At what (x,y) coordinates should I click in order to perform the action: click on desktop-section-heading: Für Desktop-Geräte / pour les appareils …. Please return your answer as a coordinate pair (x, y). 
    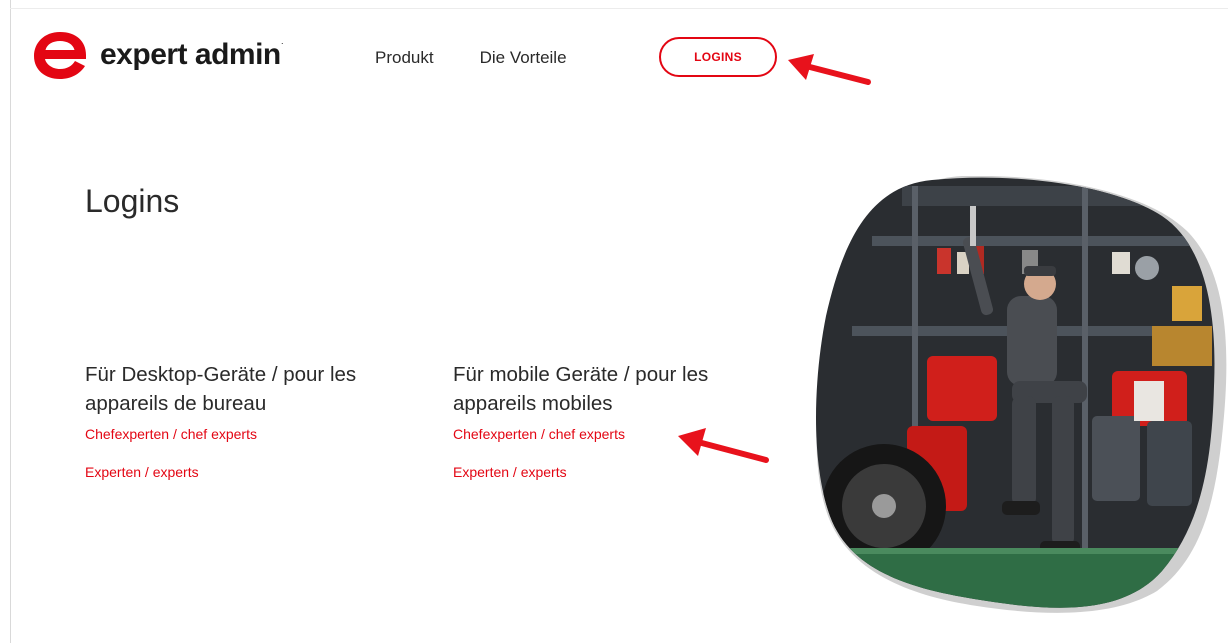
    Looking at the image, I should click on (221, 389).